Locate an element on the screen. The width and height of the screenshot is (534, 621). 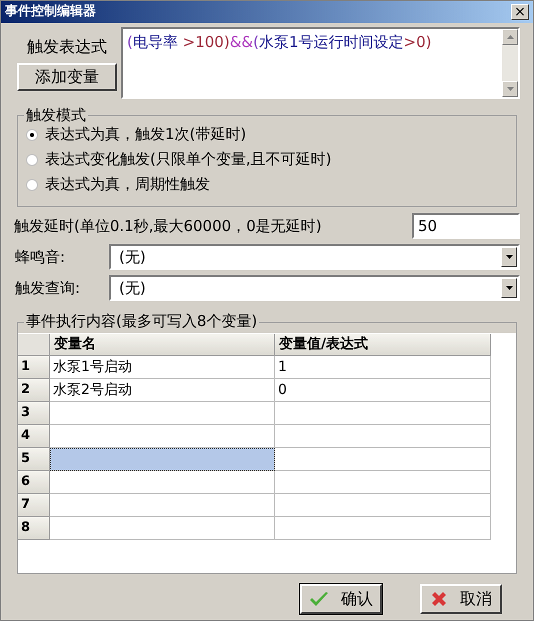
row-header: 6 is located at coordinates (34, 482).